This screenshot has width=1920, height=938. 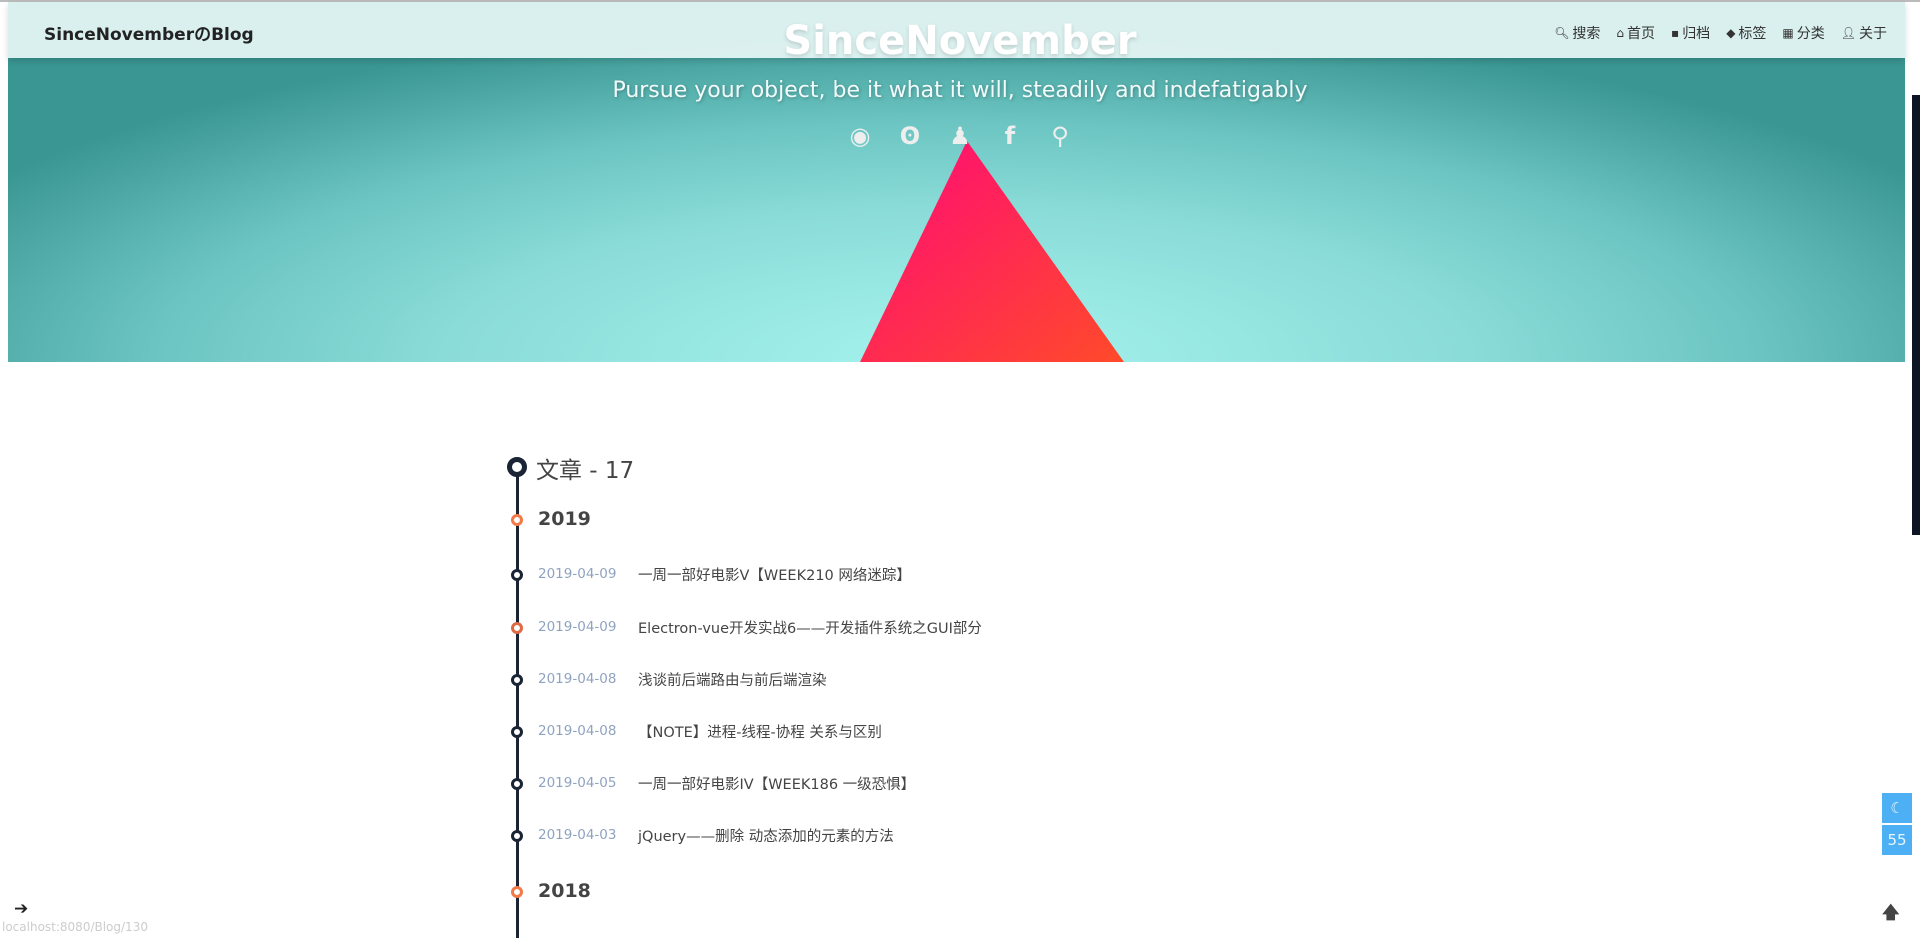 What do you see at coordinates (517, 702) in the screenshot?
I see `timeline-line` at bounding box center [517, 702].